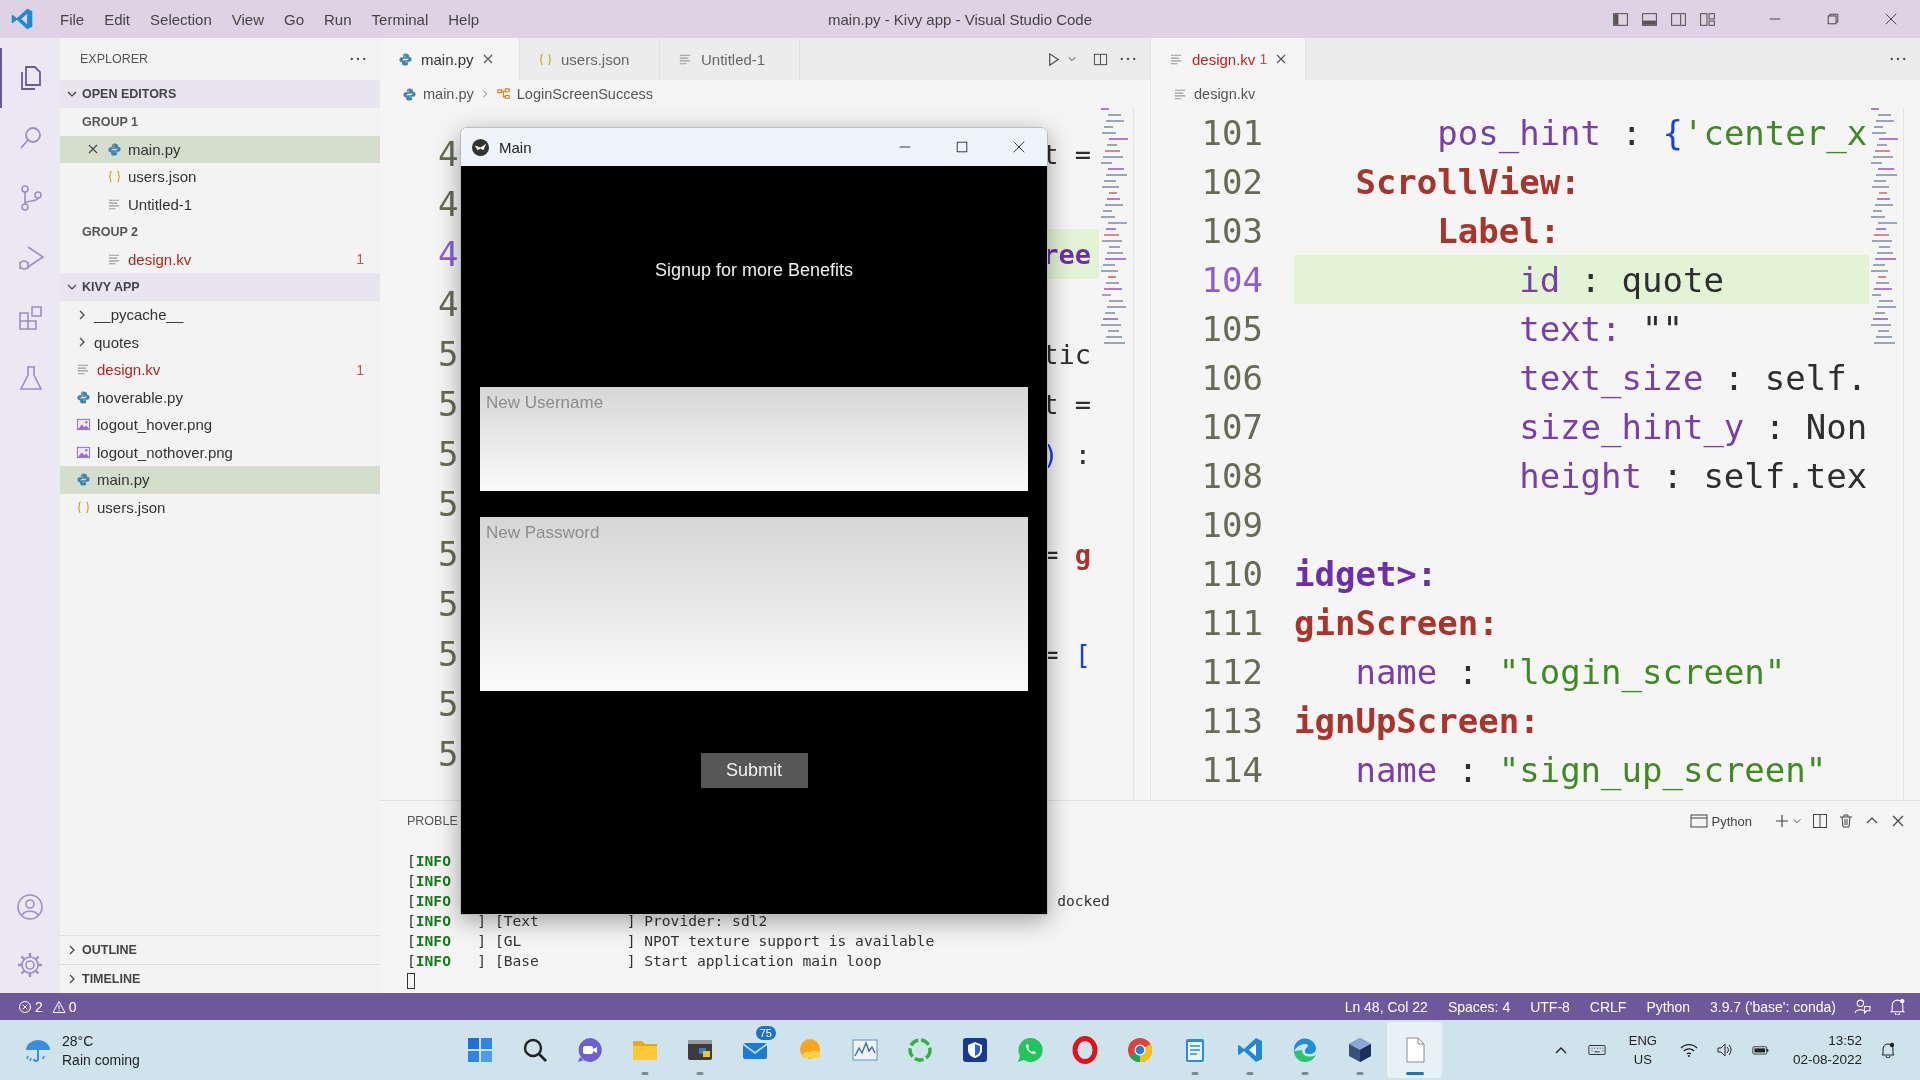 This screenshot has width=1920, height=1080. Describe the element at coordinates (1232, 181) in the screenshot. I see `line-number: 102` at that location.